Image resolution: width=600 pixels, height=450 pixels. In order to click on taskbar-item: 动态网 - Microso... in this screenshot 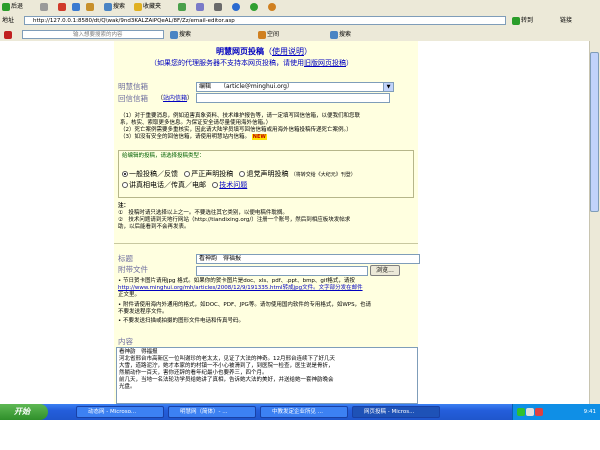, I will do `click(120, 412)`.